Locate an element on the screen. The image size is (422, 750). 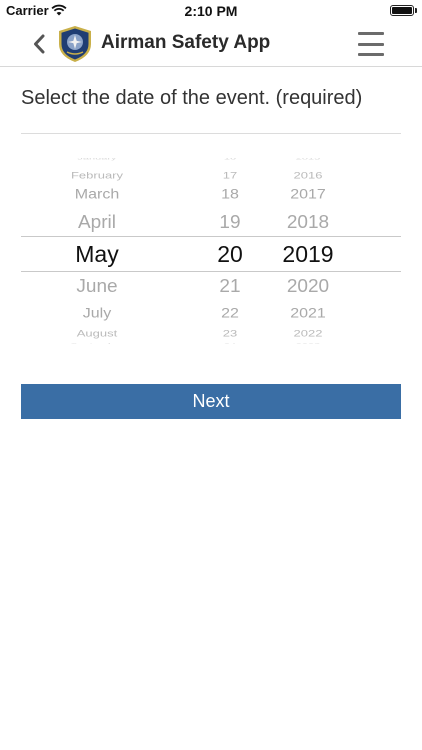
month-option: January is located at coordinates (97, 159).